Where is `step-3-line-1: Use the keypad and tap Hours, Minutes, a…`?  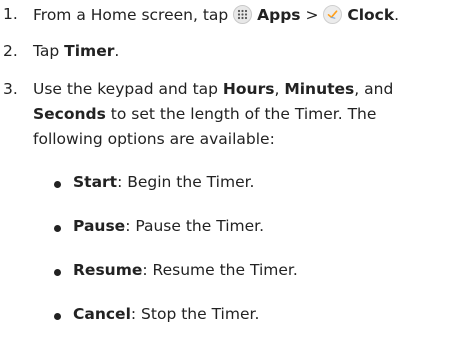
step-3-line-1: Use the keypad and tap Hours, Minutes, a… is located at coordinates (213, 89).